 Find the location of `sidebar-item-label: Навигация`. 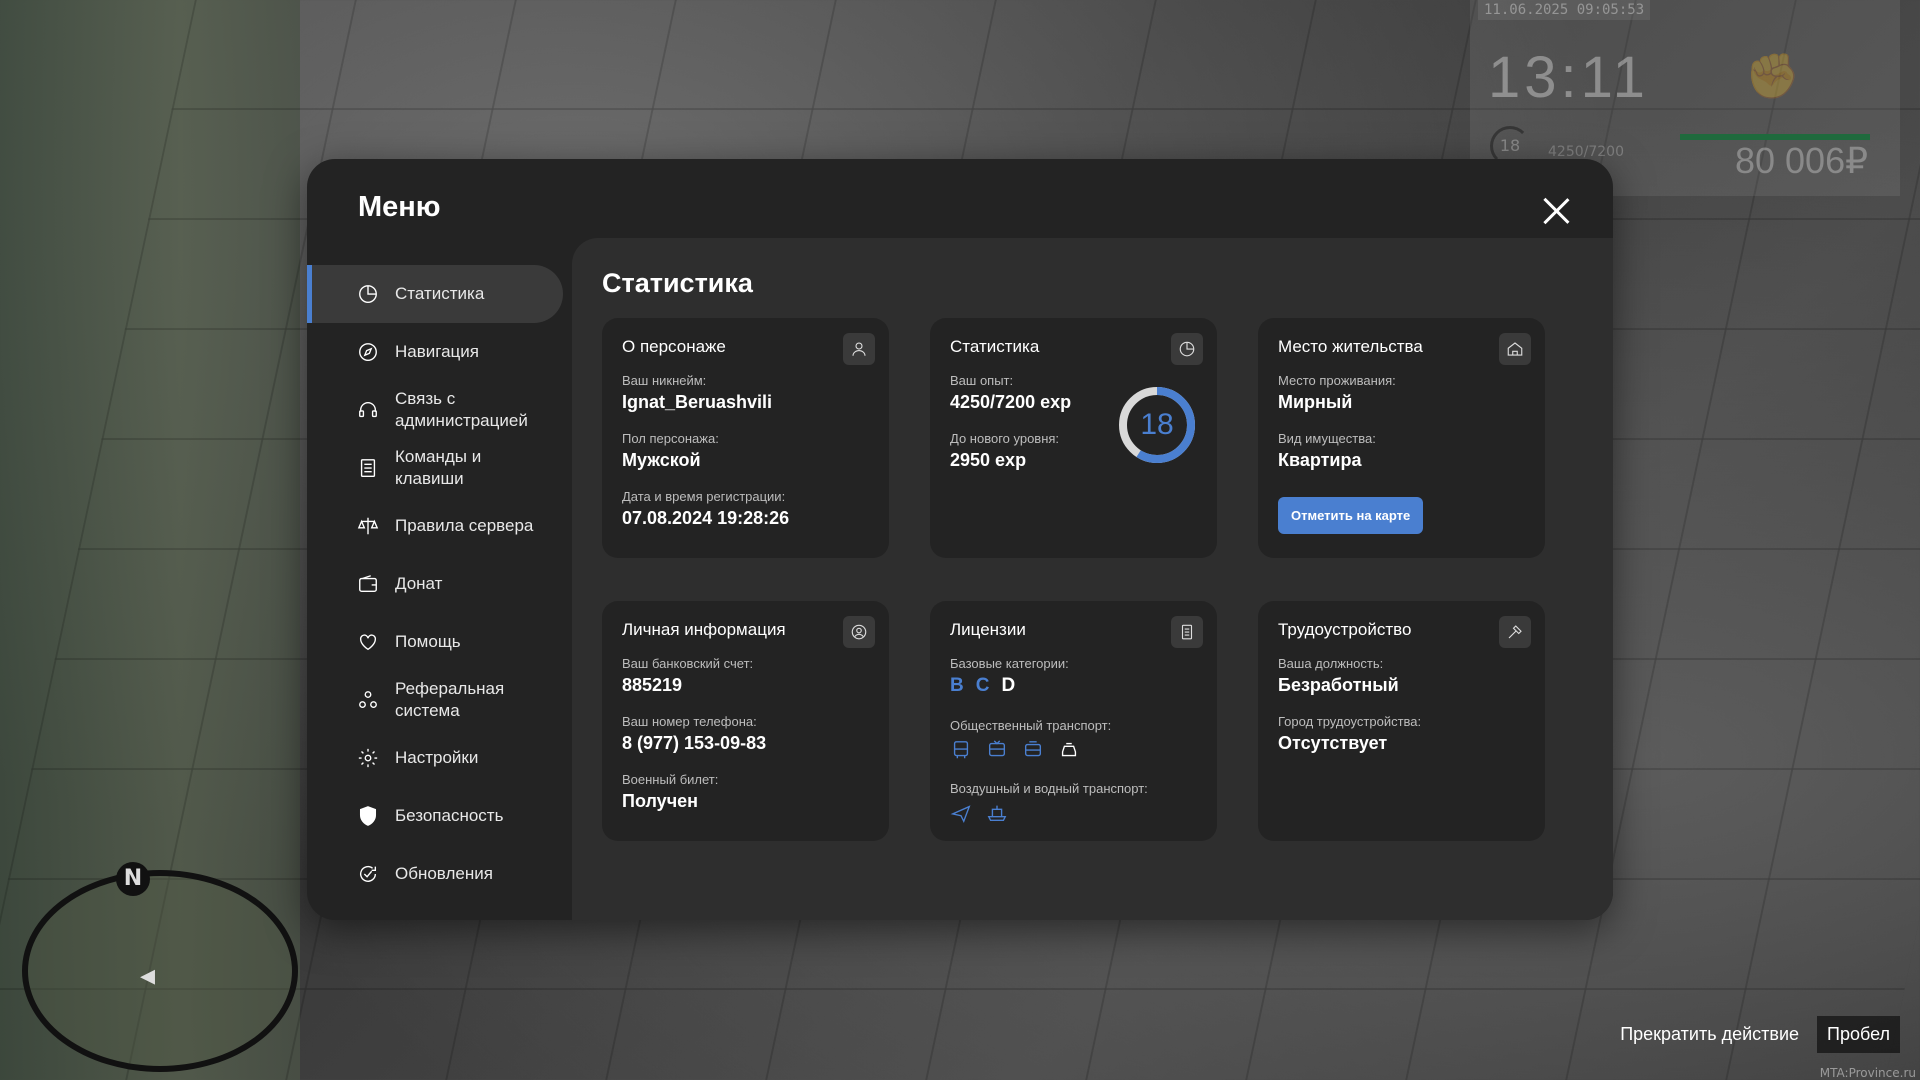

sidebar-item-label: Навигация is located at coordinates (437, 351).